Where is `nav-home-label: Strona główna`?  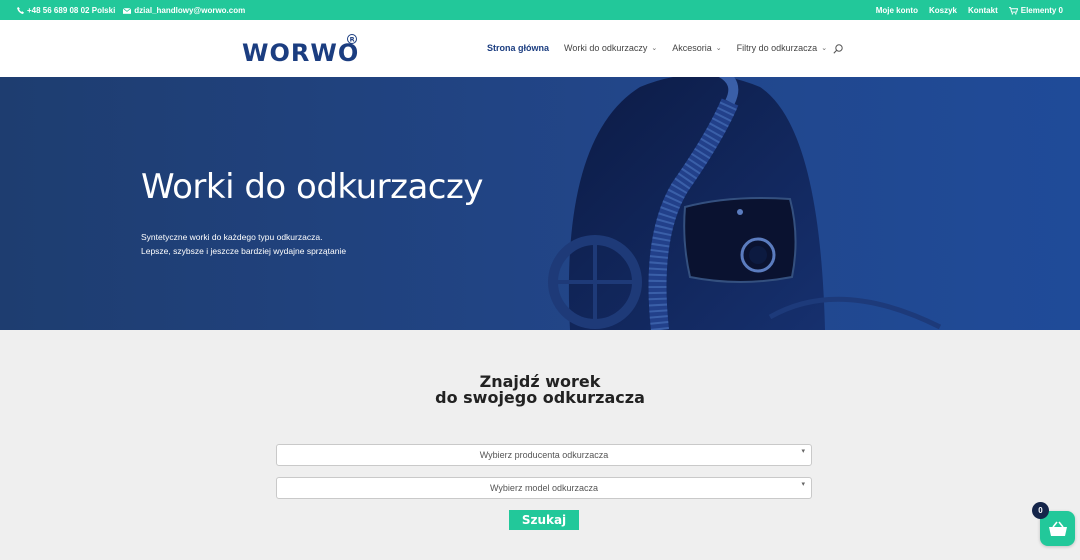 nav-home-label: Strona główna is located at coordinates (518, 48).